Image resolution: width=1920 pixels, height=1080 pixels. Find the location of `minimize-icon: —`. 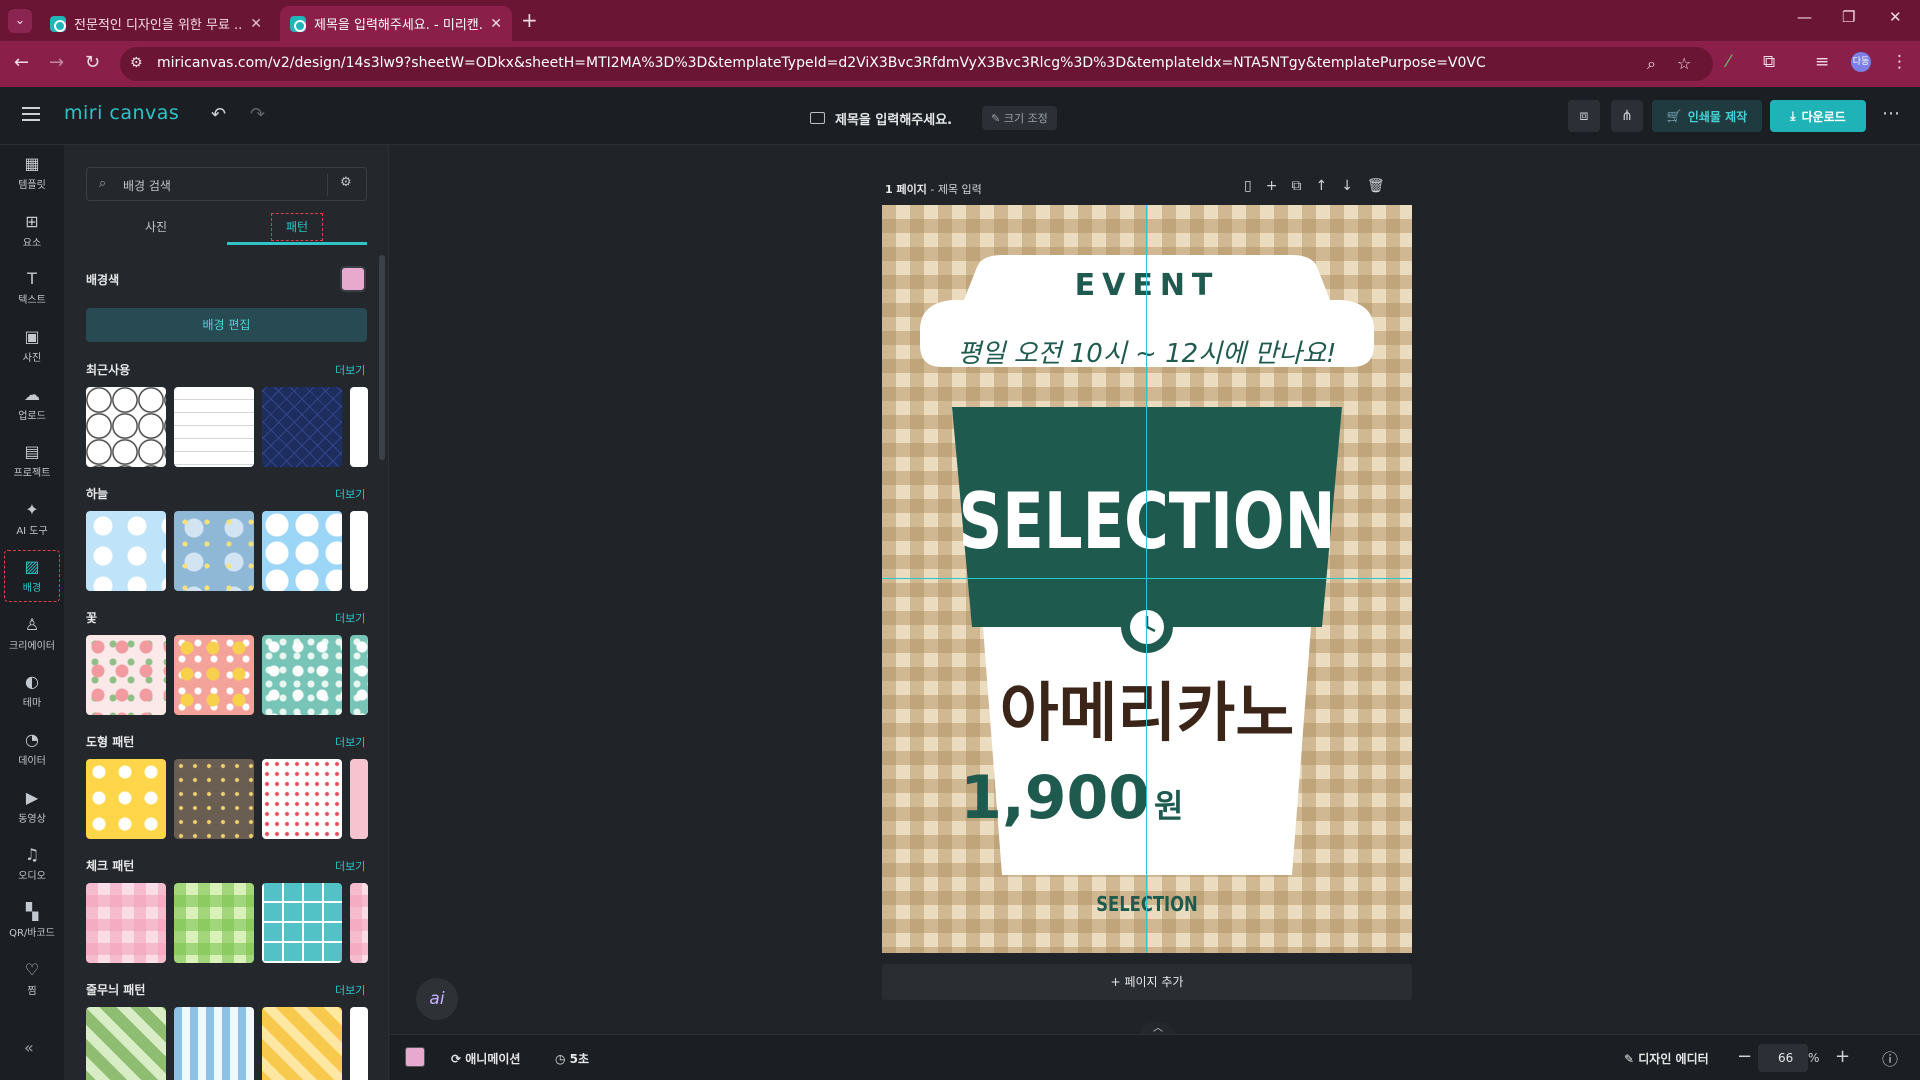

minimize-icon: — is located at coordinates (1804, 17).